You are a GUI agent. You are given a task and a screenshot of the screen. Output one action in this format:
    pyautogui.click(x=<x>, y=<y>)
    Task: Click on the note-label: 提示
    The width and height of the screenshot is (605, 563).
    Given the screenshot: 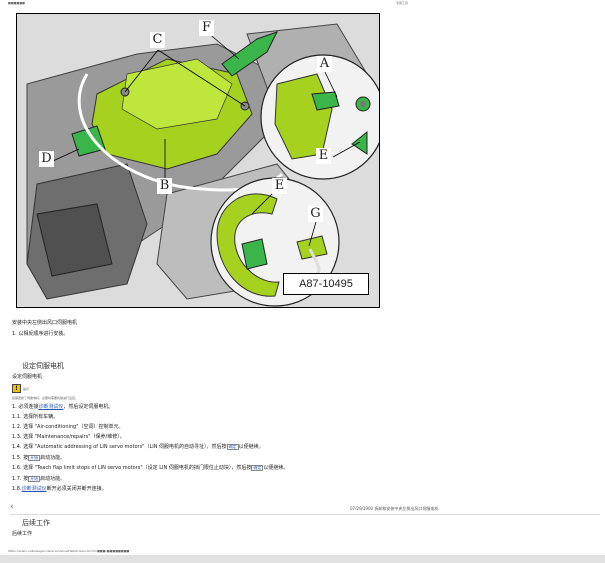 What is the action you would take?
    pyautogui.click(x=26, y=389)
    